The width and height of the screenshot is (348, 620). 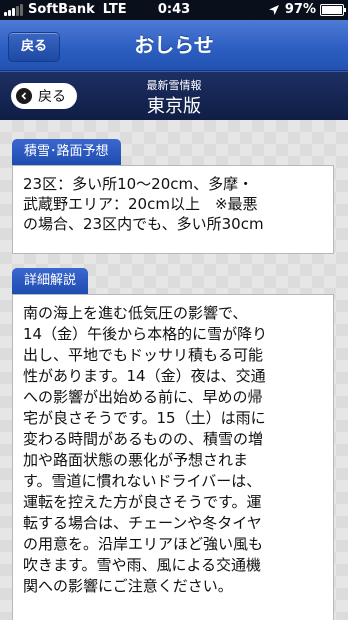 I want to click on detail-line: 宅が良さそうです。15（土）は雨に, so click(x=144, y=418).